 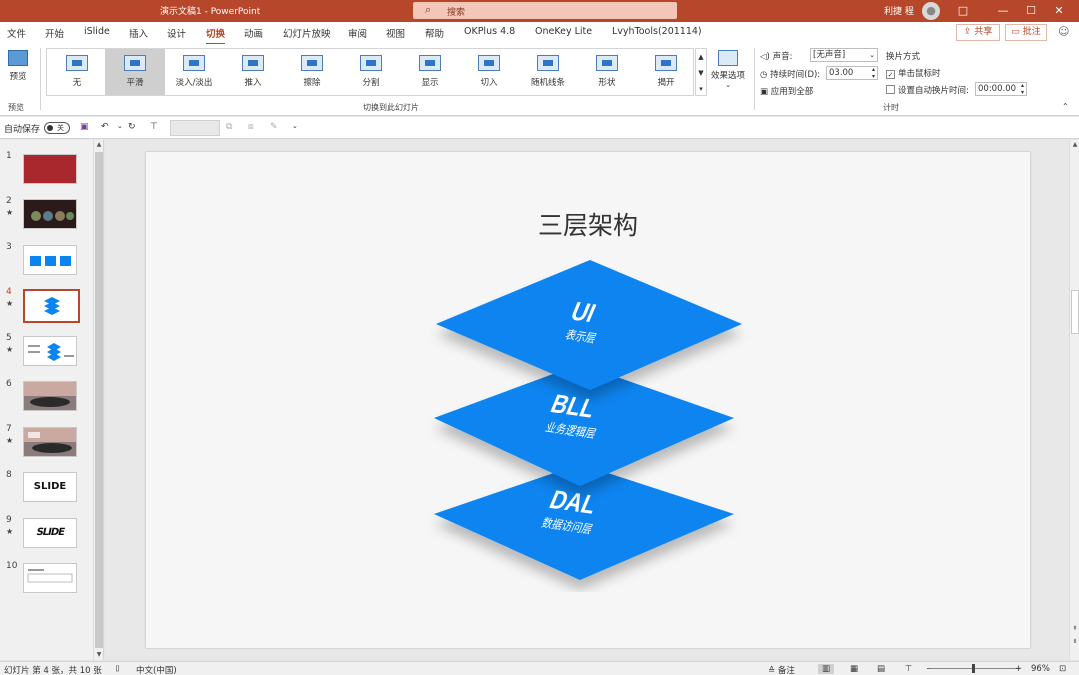 I want to click on normal-view-icon: ▥, so click(x=826, y=669).